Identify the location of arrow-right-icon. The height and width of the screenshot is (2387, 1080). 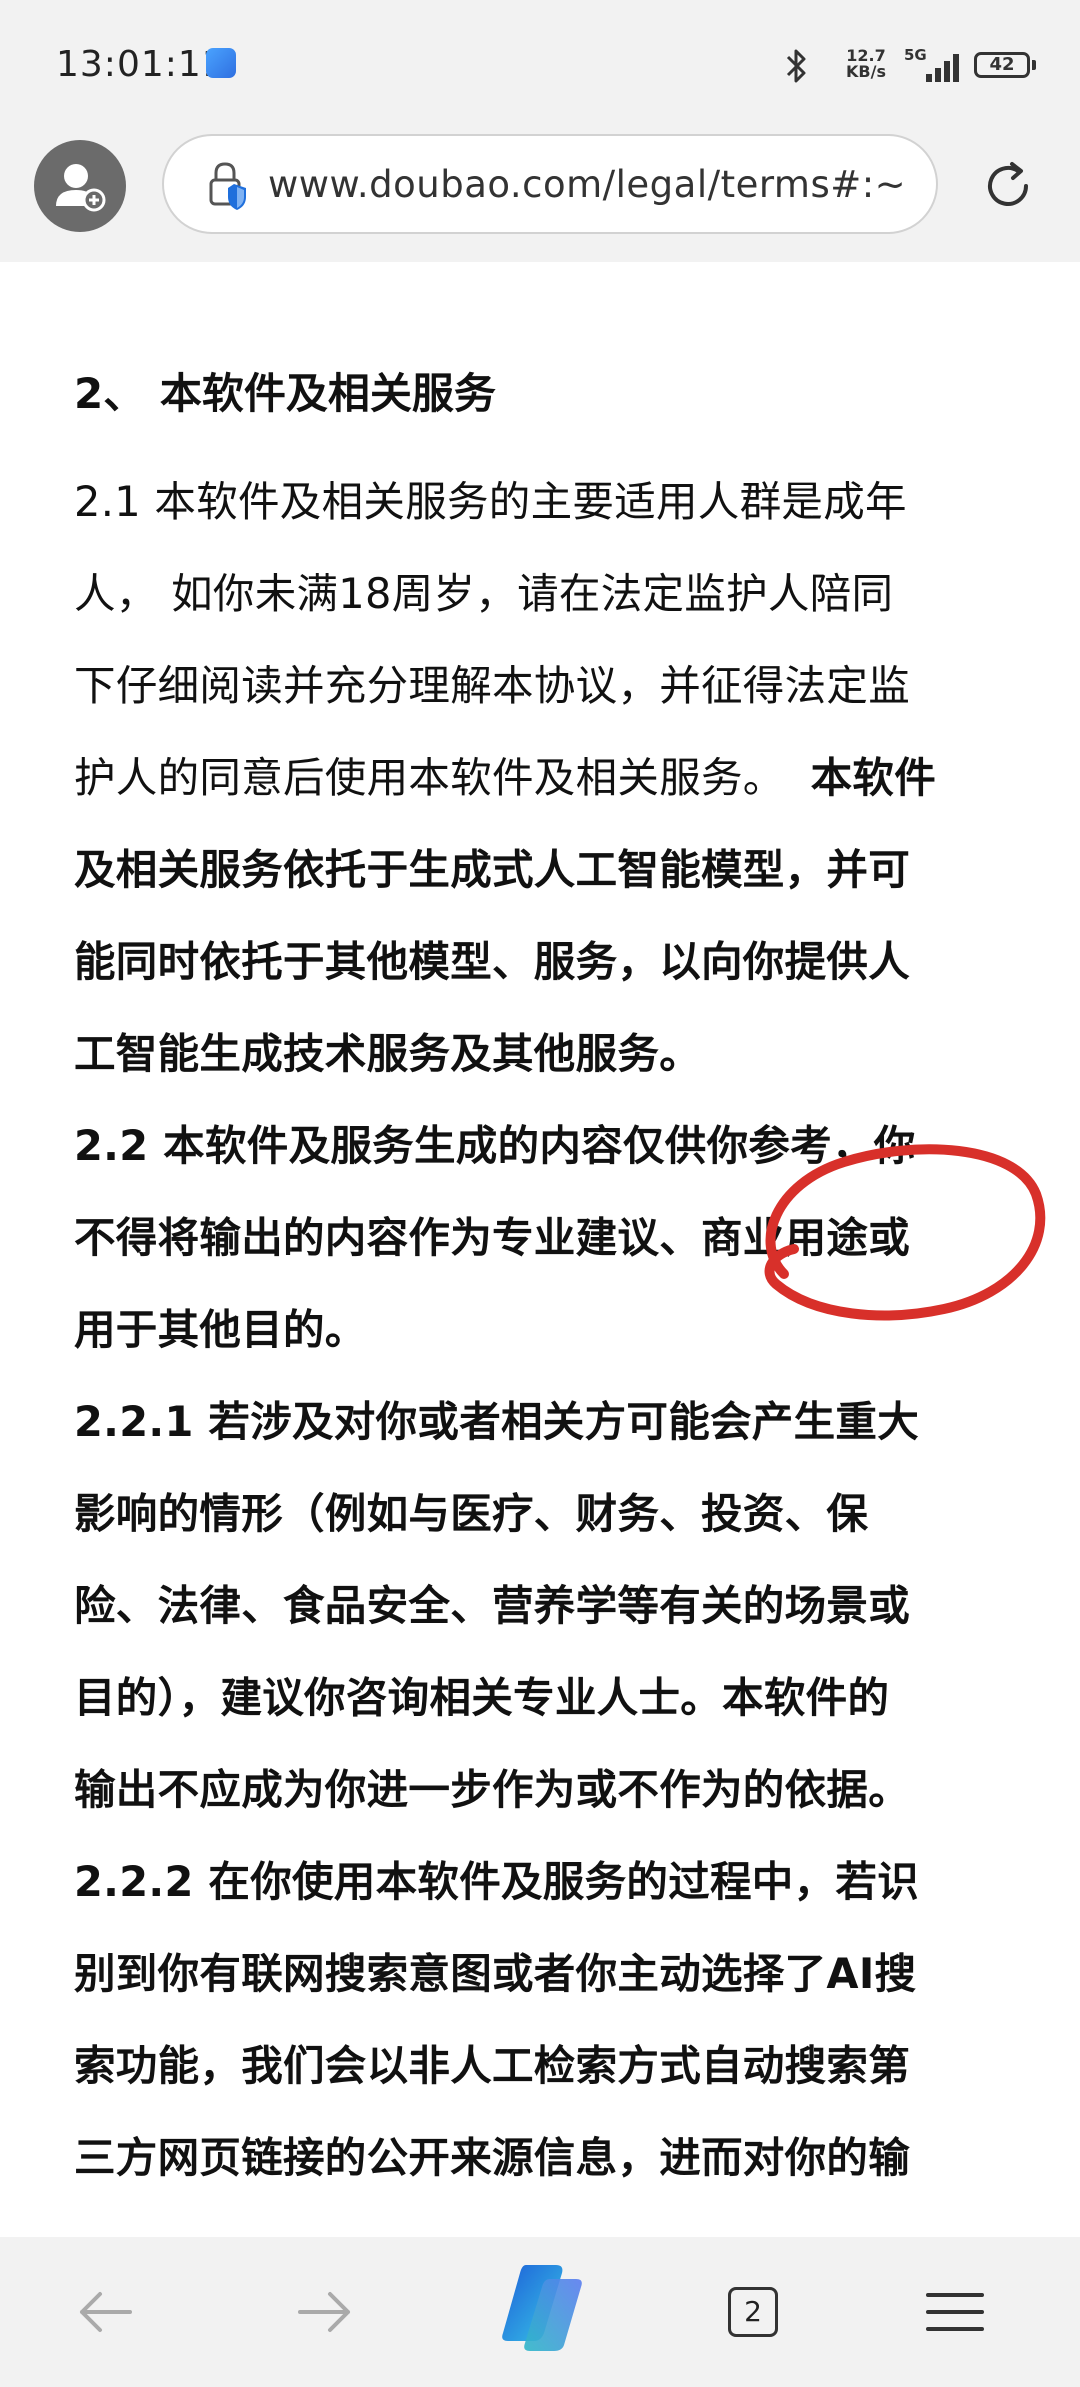
(324, 2312).